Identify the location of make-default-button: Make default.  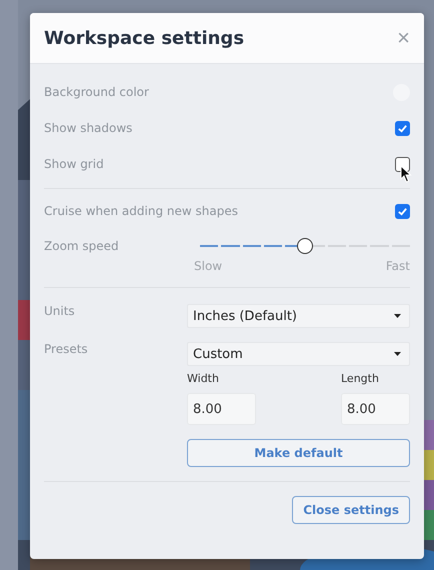
(298, 453).